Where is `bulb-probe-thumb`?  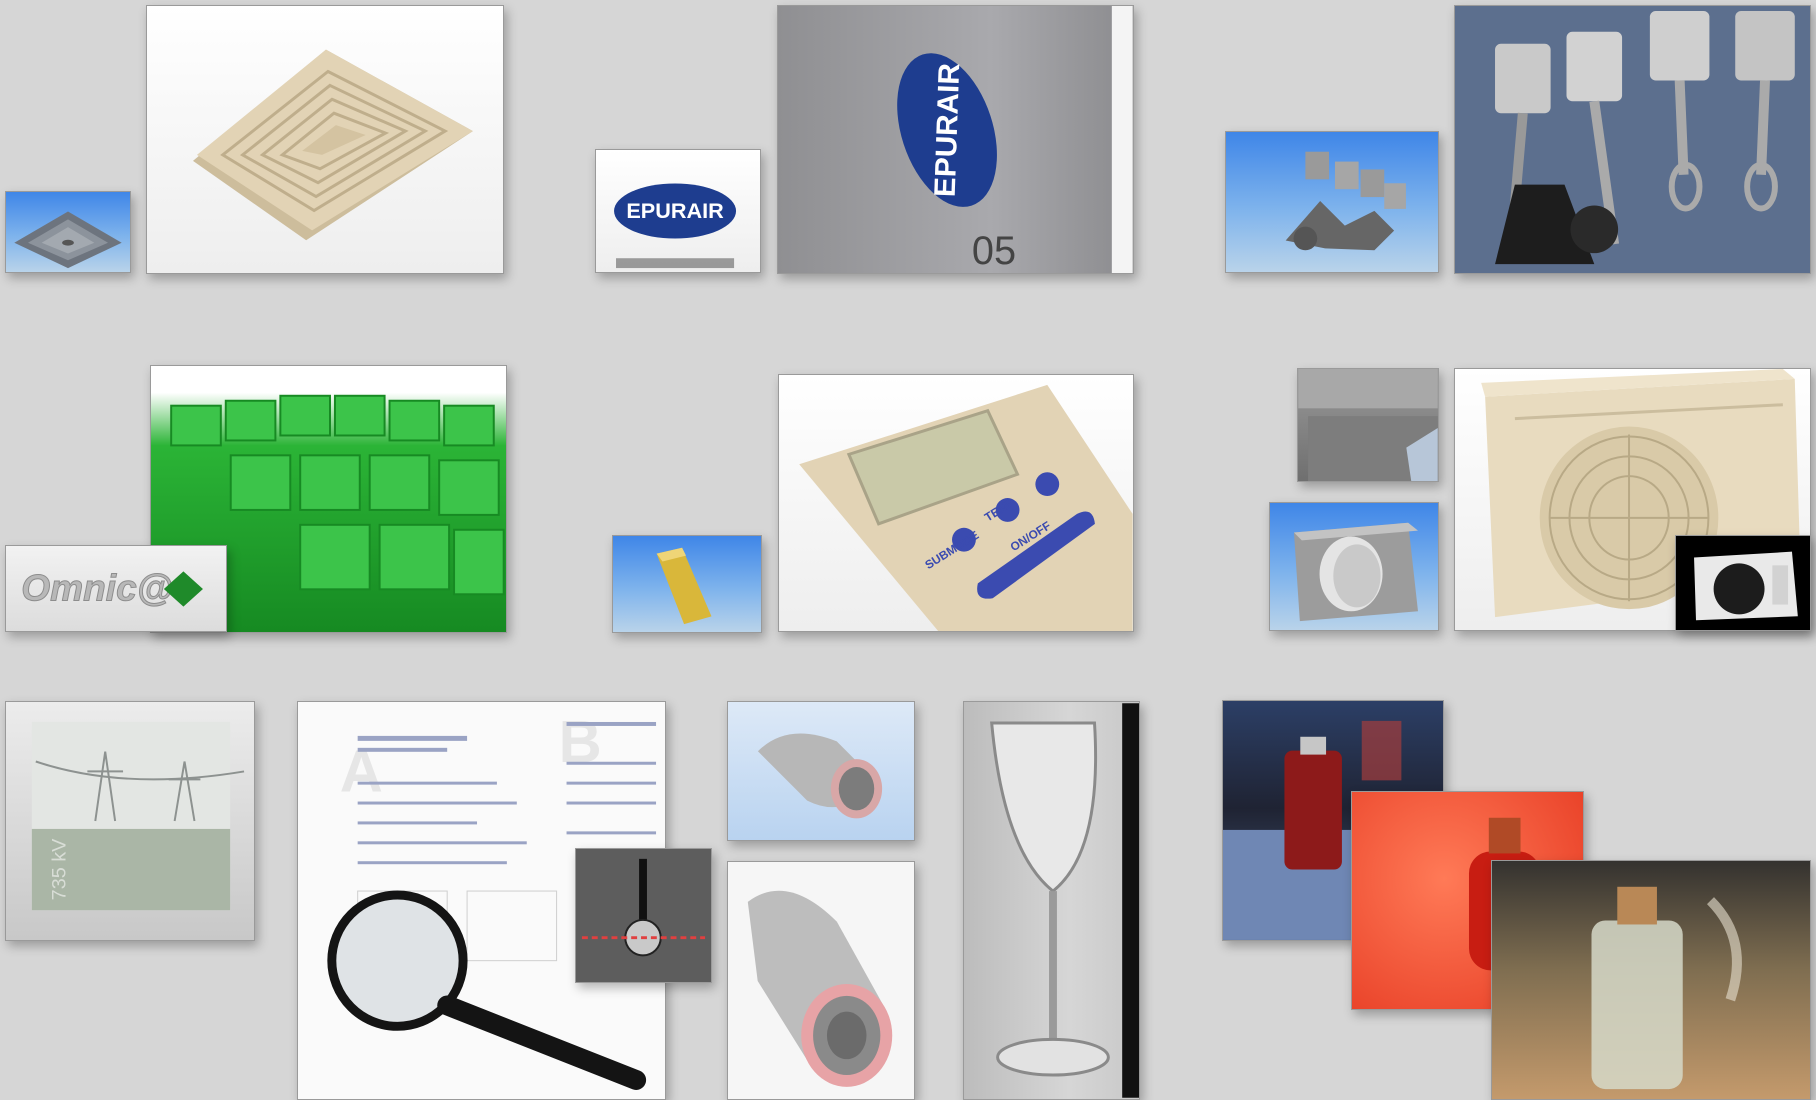 bulb-probe-thumb is located at coordinates (643, 915).